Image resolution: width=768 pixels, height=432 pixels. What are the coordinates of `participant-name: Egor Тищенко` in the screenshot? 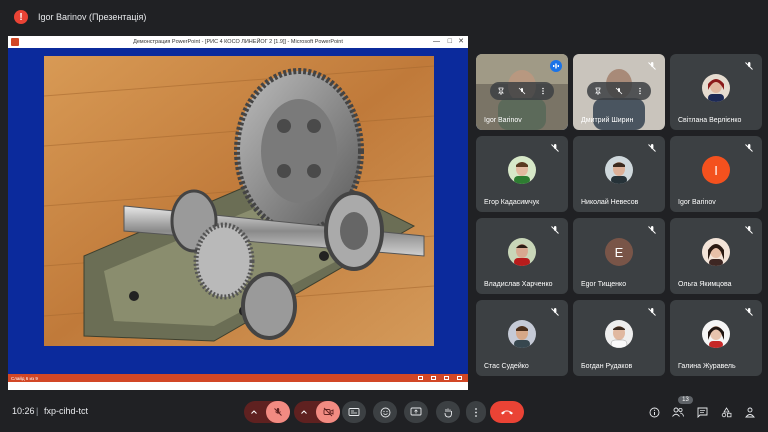 It's located at (604, 284).